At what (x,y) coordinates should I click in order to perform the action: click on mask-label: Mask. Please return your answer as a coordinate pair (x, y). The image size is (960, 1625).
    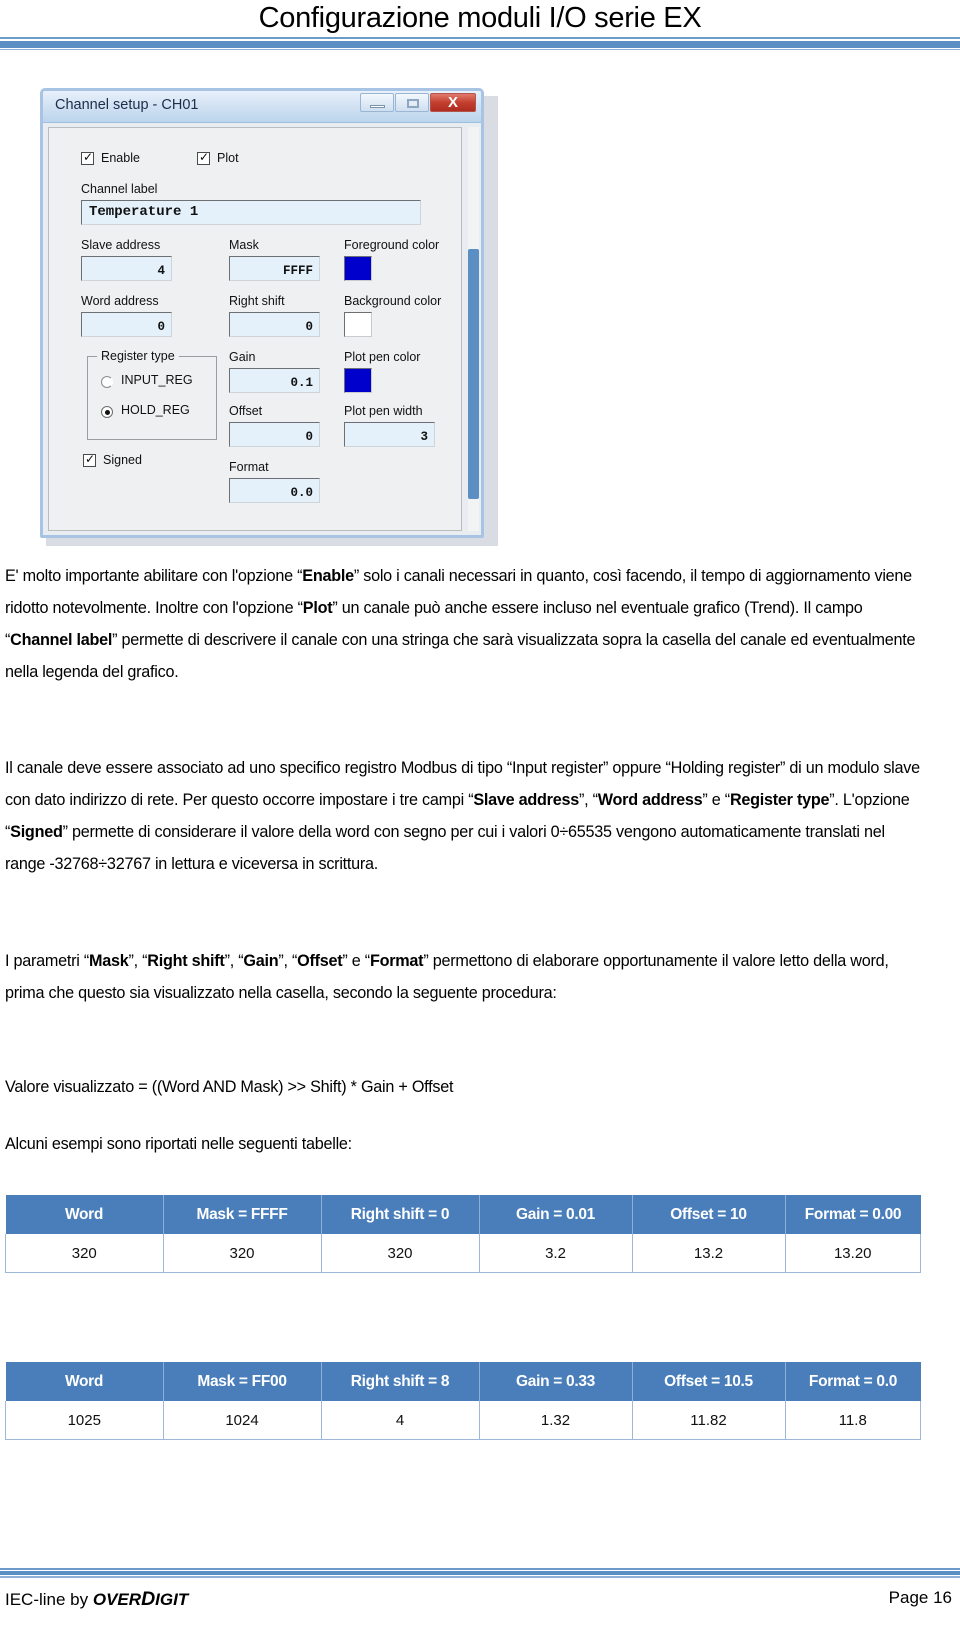
    Looking at the image, I should click on (244, 245).